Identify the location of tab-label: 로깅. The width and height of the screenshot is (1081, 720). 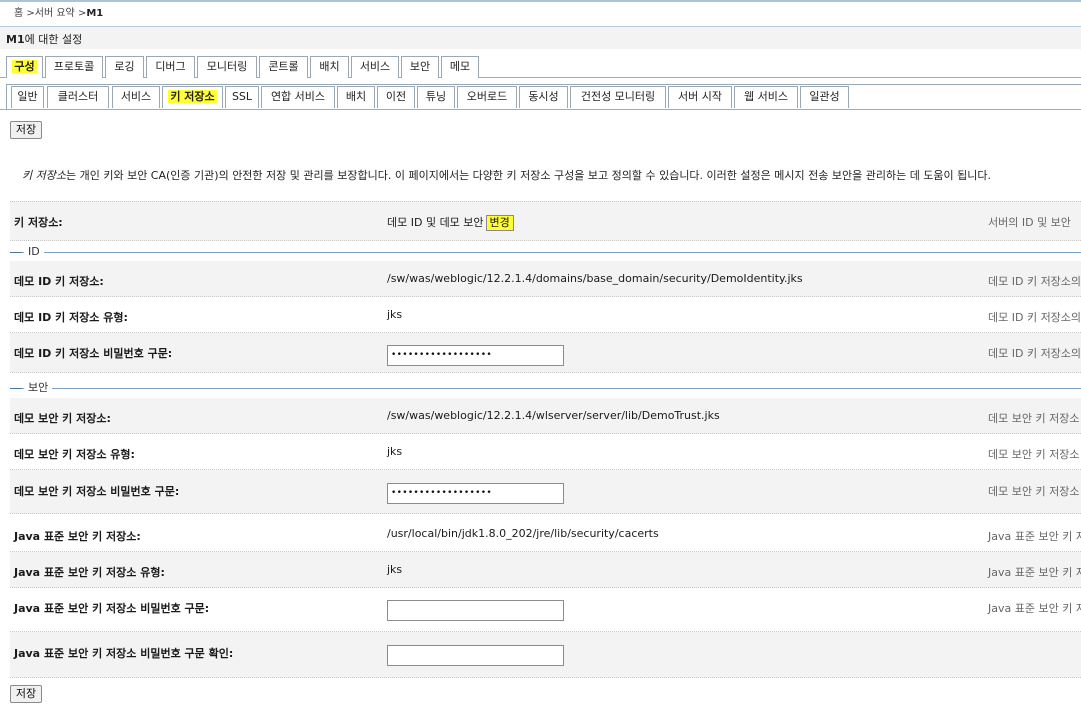
(124, 66).